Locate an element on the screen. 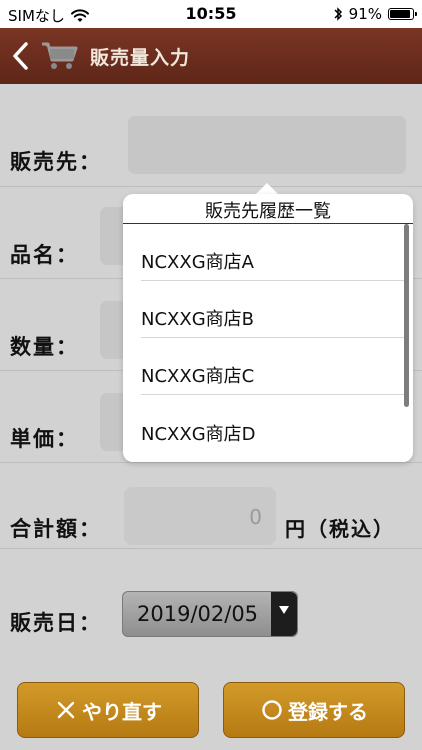 The width and height of the screenshot is (422, 750). status-right: 91% is located at coordinates (375, 14).